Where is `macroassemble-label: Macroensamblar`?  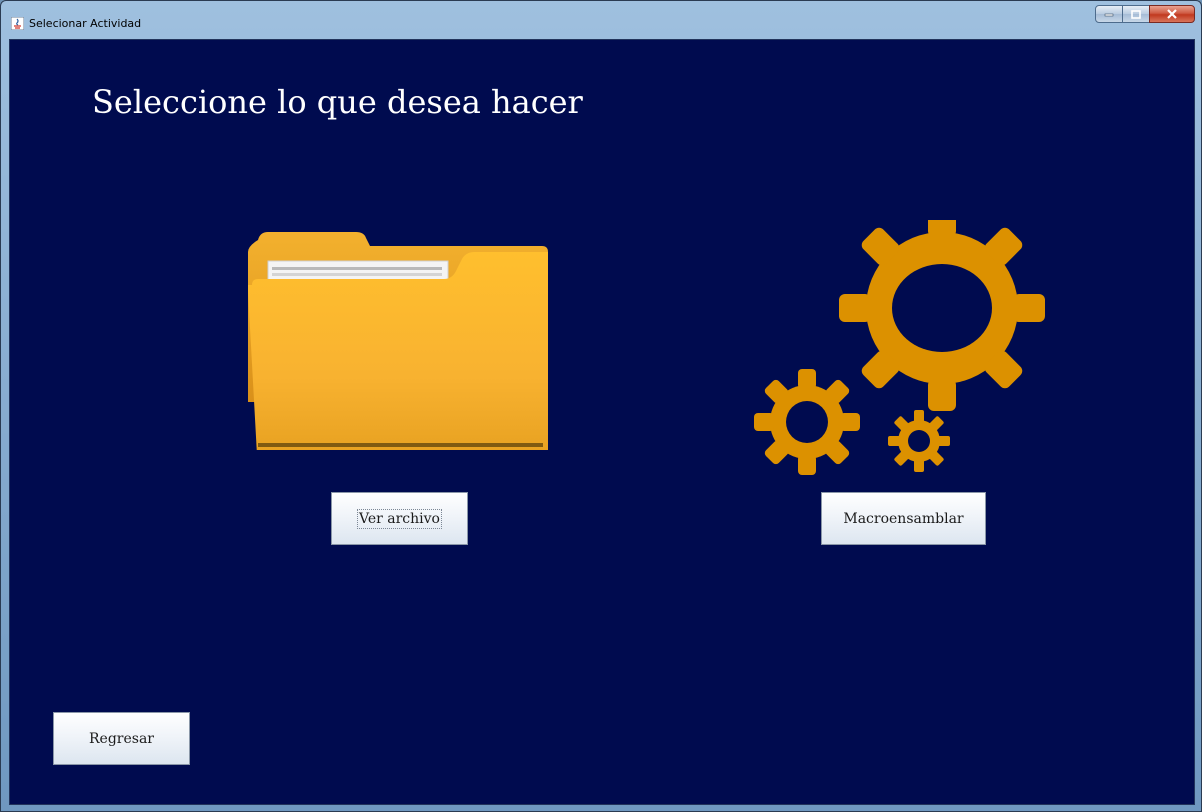 macroassemble-label: Macroensamblar is located at coordinates (903, 518).